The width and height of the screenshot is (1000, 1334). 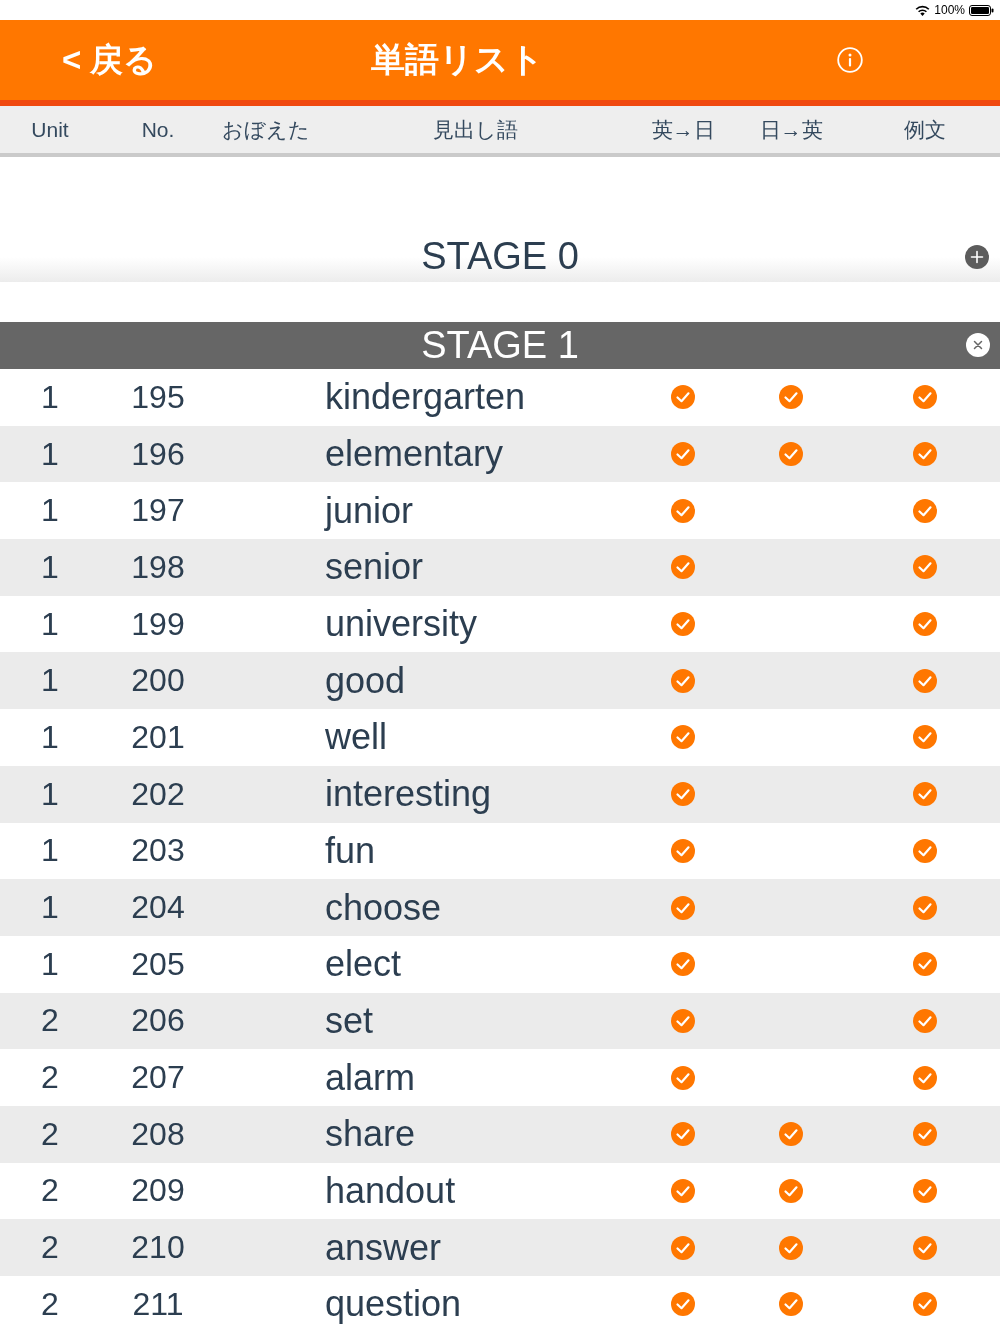 What do you see at coordinates (977, 257) in the screenshot?
I see `plus-icon` at bounding box center [977, 257].